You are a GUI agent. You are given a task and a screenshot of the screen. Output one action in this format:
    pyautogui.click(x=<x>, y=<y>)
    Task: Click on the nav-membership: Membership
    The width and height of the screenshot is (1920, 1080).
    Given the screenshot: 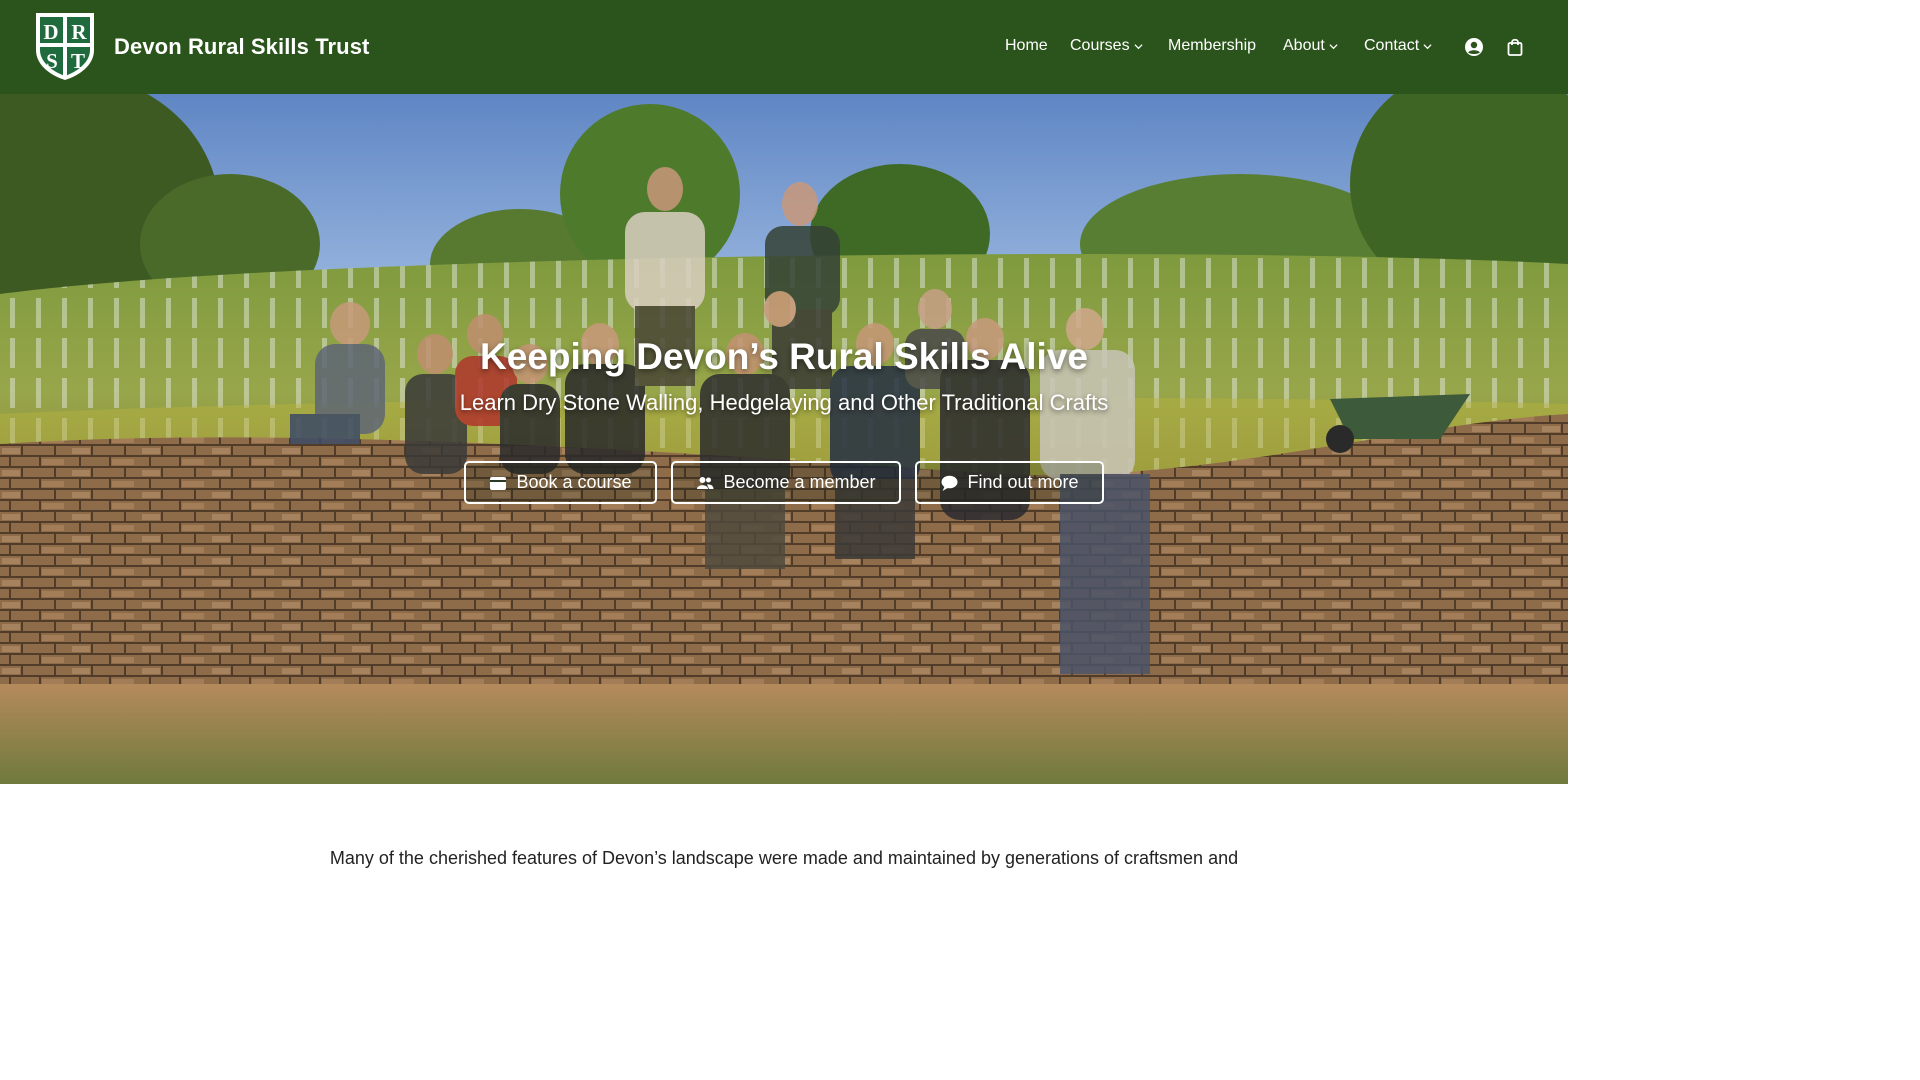 What is the action you would take?
    pyautogui.click(x=1212, y=46)
    